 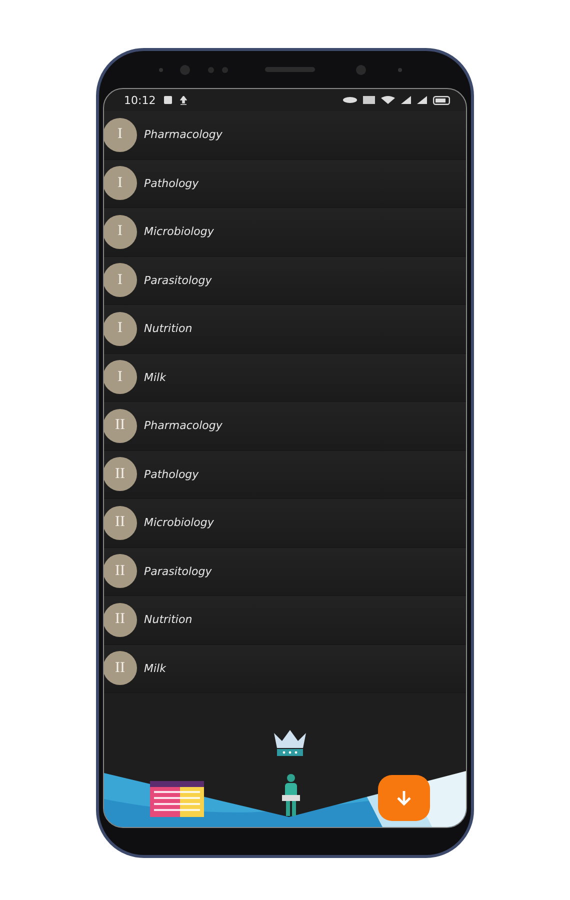 What do you see at coordinates (285, 474) in the screenshot?
I see `list-row: II Pathology` at bounding box center [285, 474].